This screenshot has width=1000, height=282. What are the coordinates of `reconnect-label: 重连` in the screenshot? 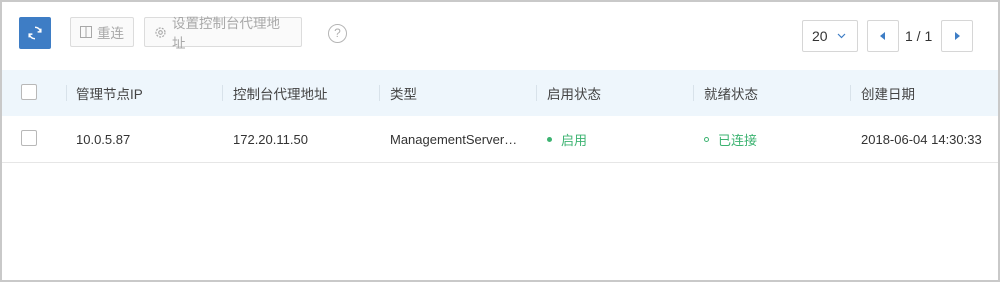 It's located at (110, 33).